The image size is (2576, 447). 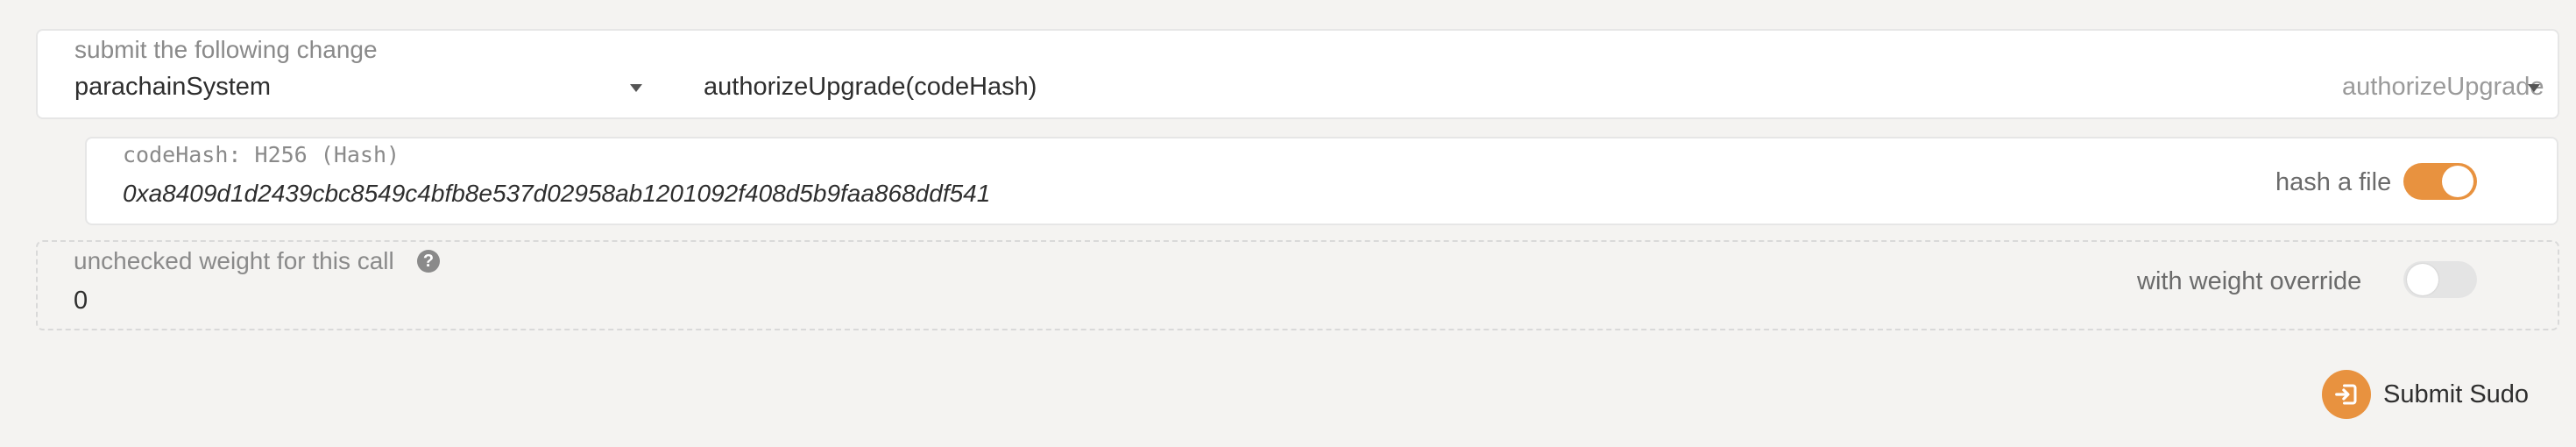 What do you see at coordinates (2440, 279) in the screenshot?
I see `weight-override-toggle` at bounding box center [2440, 279].